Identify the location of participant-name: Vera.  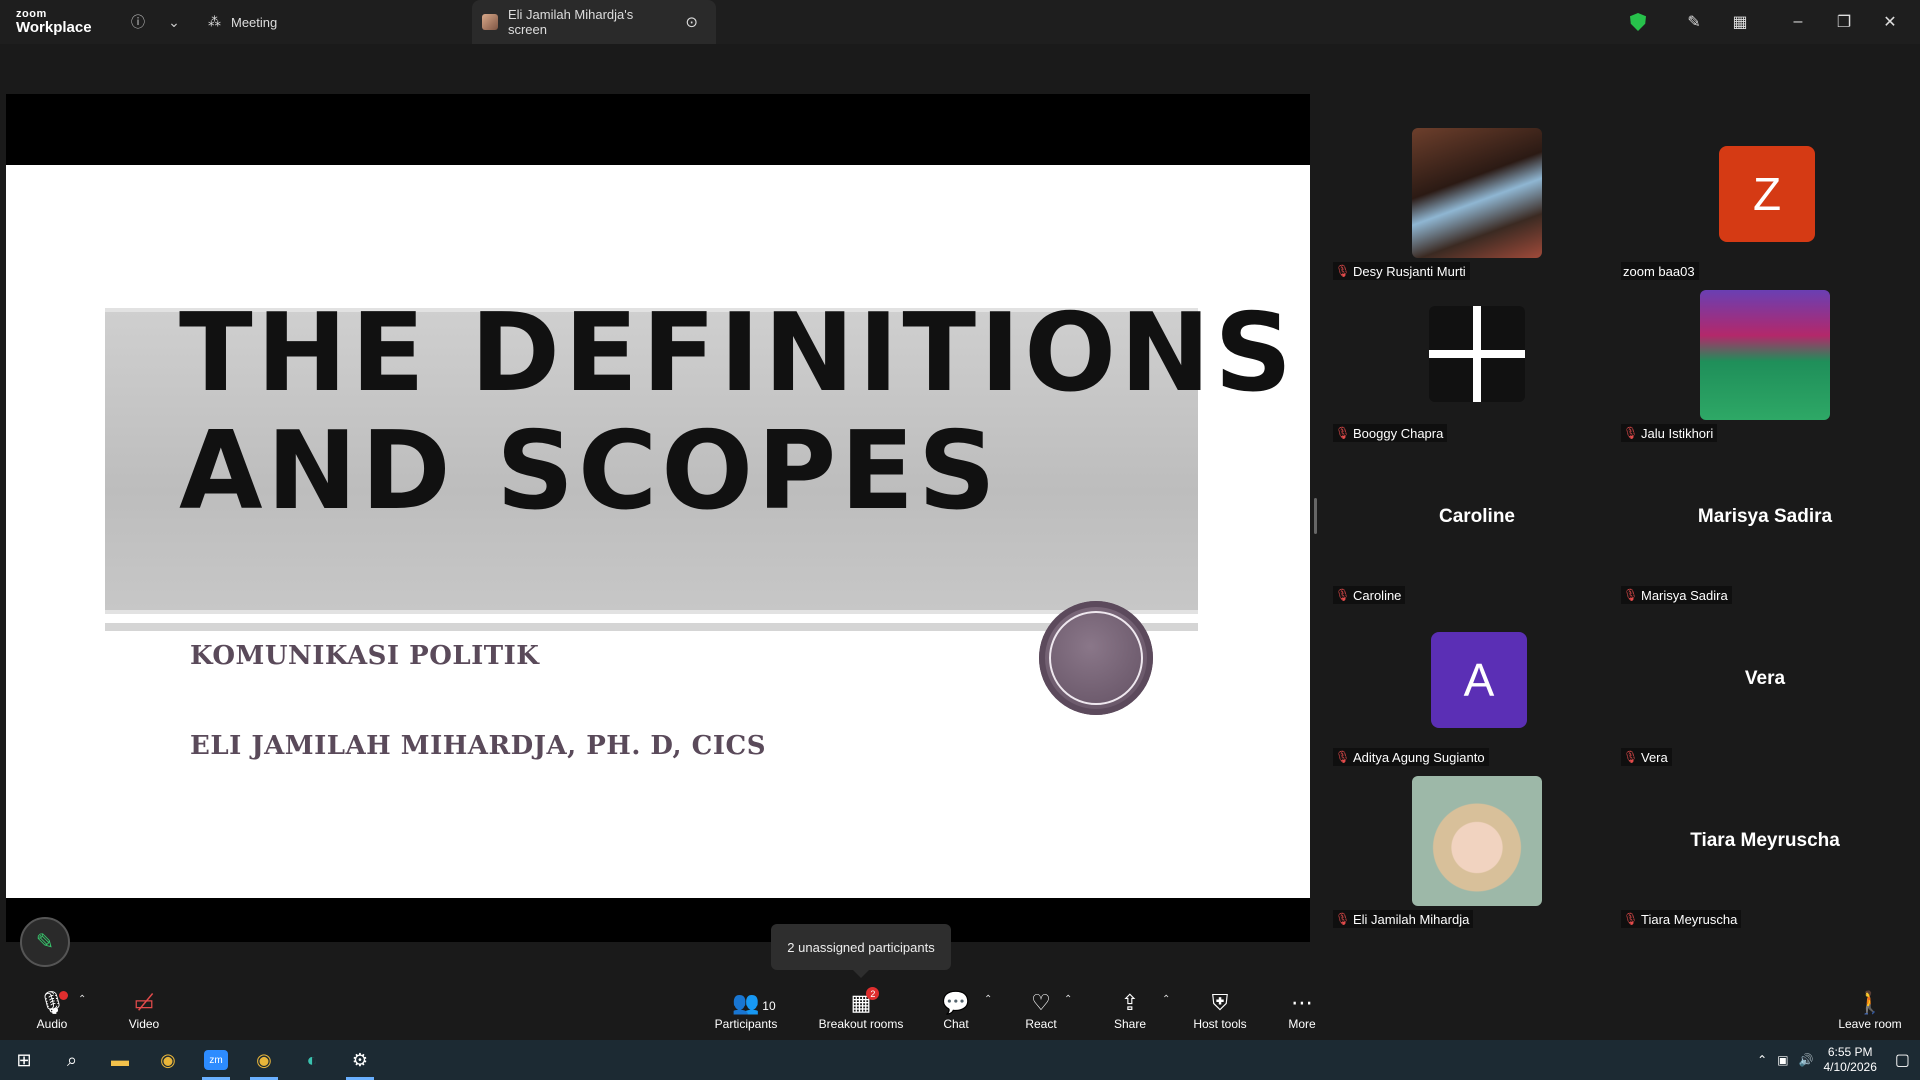
(1654, 757).